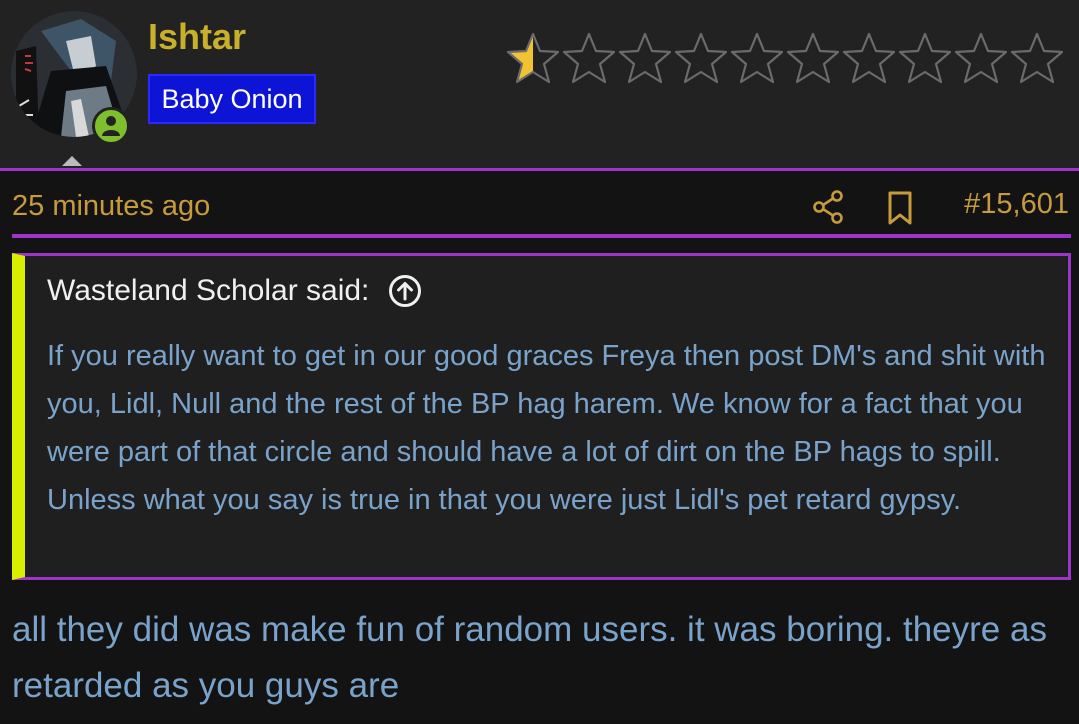  What do you see at coordinates (1016, 204) in the screenshot?
I see `post-number-link: #15,601` at bounding box center [1016, 204].